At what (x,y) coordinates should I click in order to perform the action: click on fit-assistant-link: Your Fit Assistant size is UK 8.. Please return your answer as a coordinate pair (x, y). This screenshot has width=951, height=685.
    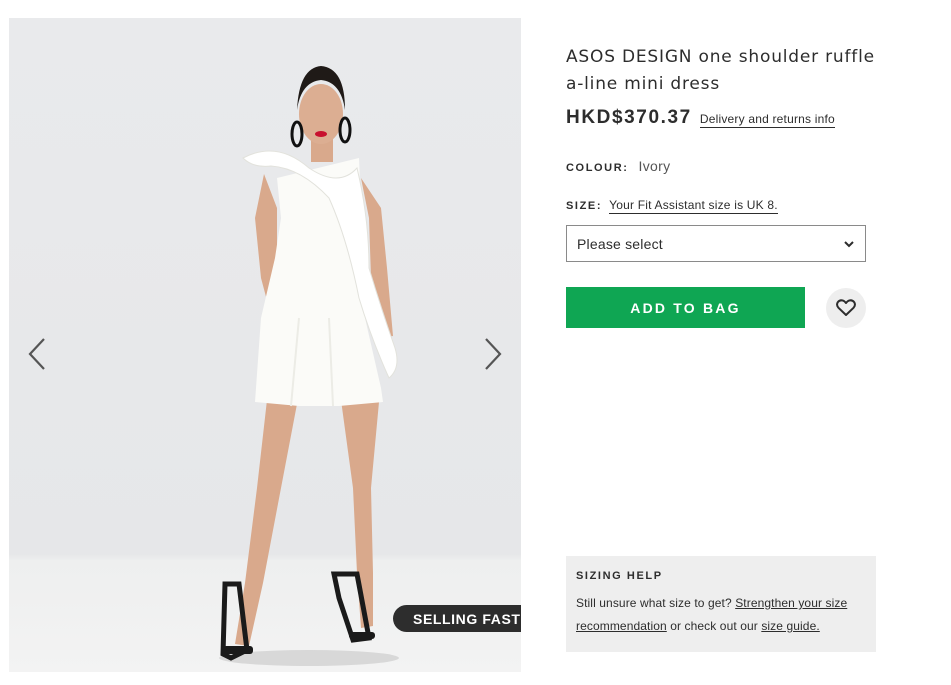
    Looking at the image, I should click on (693, 206).